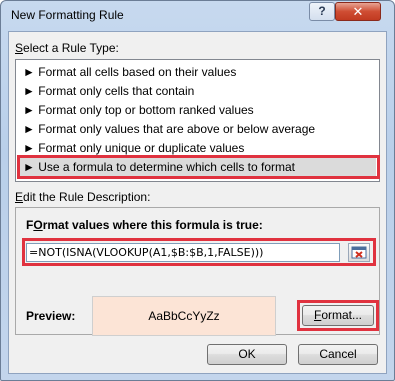 The image size is (395, 381). What do you see at coordinates (183, 252) in the screenshot?
I see `formula-input: =NOT(ISNA(VLOOKUP(A1,$B:$B,1,FALSE)))` at bounding box center [183, 252].